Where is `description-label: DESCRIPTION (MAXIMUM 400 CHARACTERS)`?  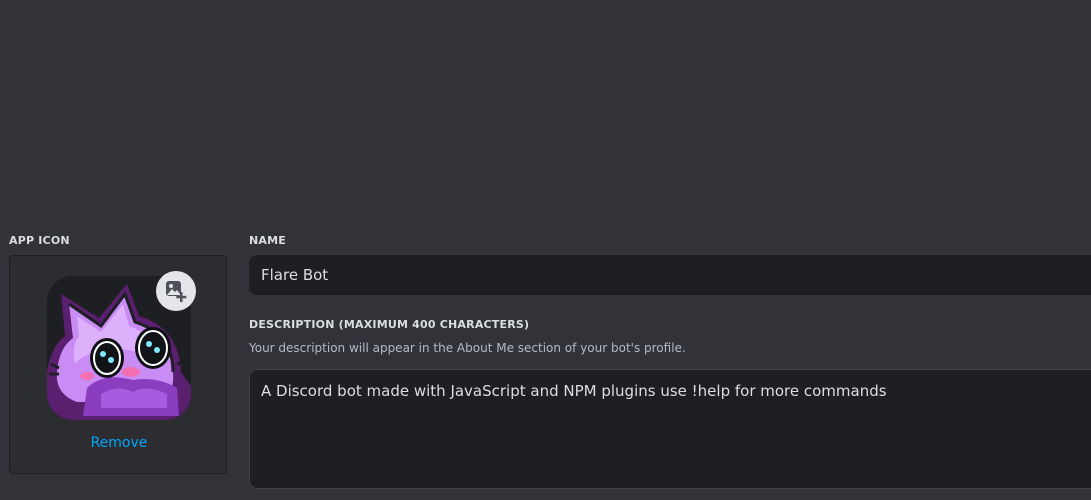
description-label: DESCRIPTION (MAXIMUM 400 CHARACTERS) is located at coordinates (389, 324).